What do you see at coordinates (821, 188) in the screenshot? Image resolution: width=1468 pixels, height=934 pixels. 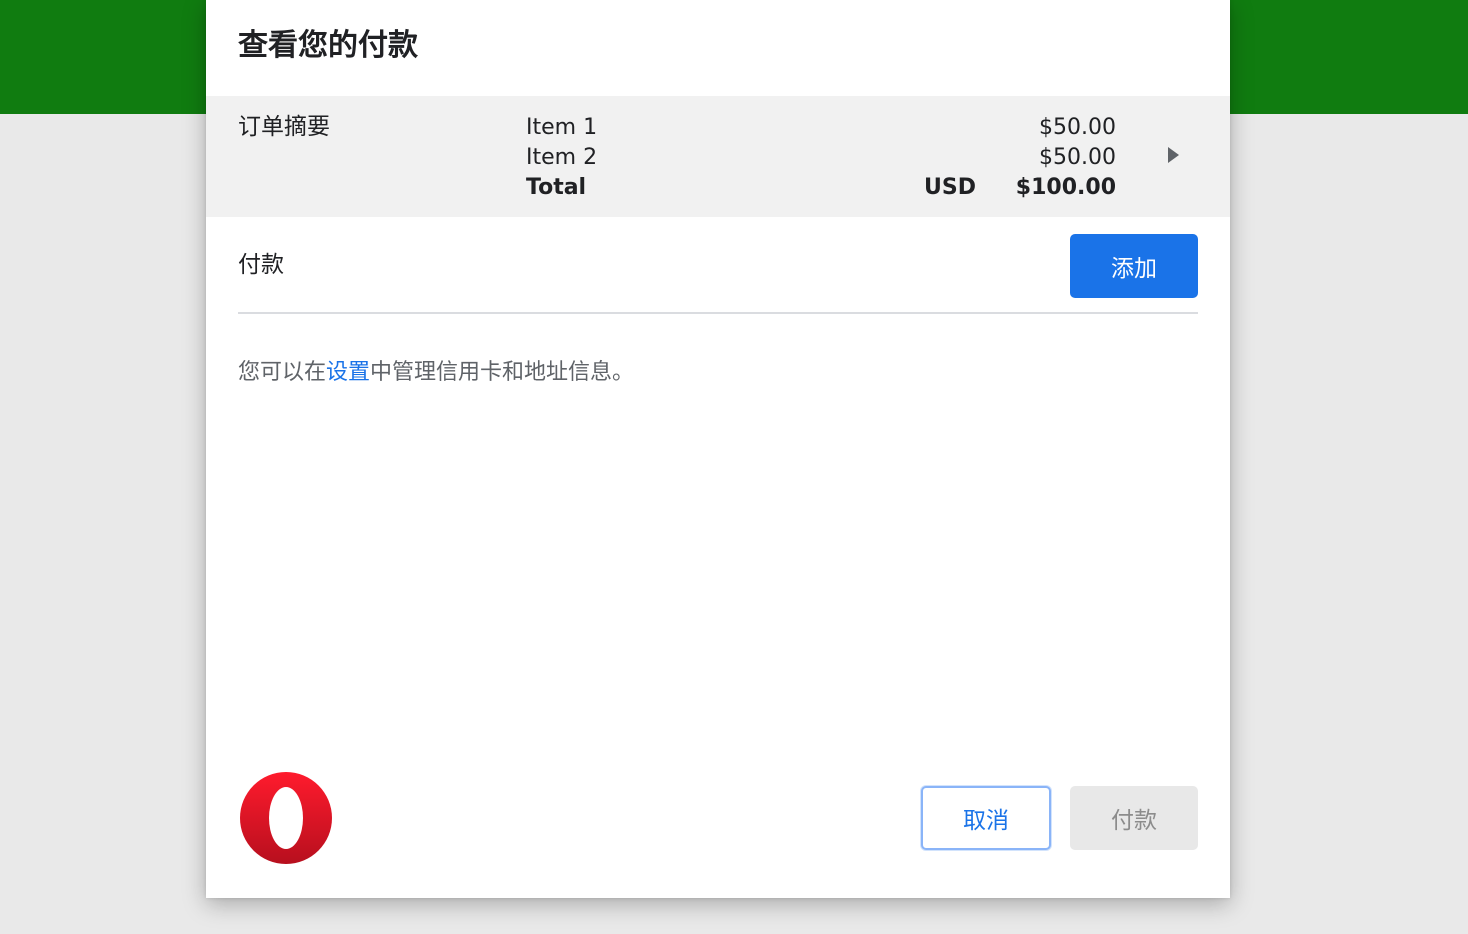 I see `total-row: Total USD $100.00` at bounding box center [821, 188].